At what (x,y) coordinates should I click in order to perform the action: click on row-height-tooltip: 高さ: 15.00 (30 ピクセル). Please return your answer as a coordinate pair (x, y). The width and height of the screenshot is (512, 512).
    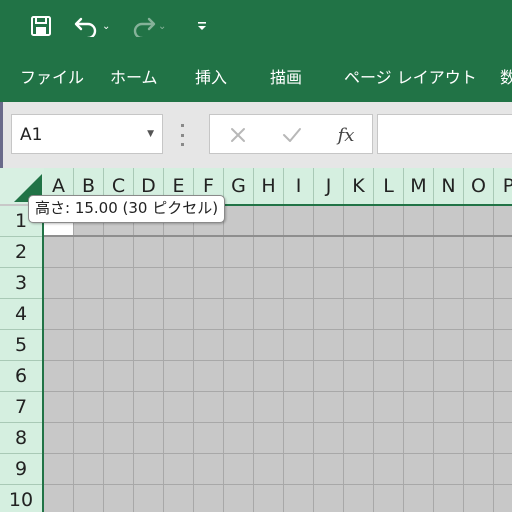
    Looking at the image, I should click on (127, 209).